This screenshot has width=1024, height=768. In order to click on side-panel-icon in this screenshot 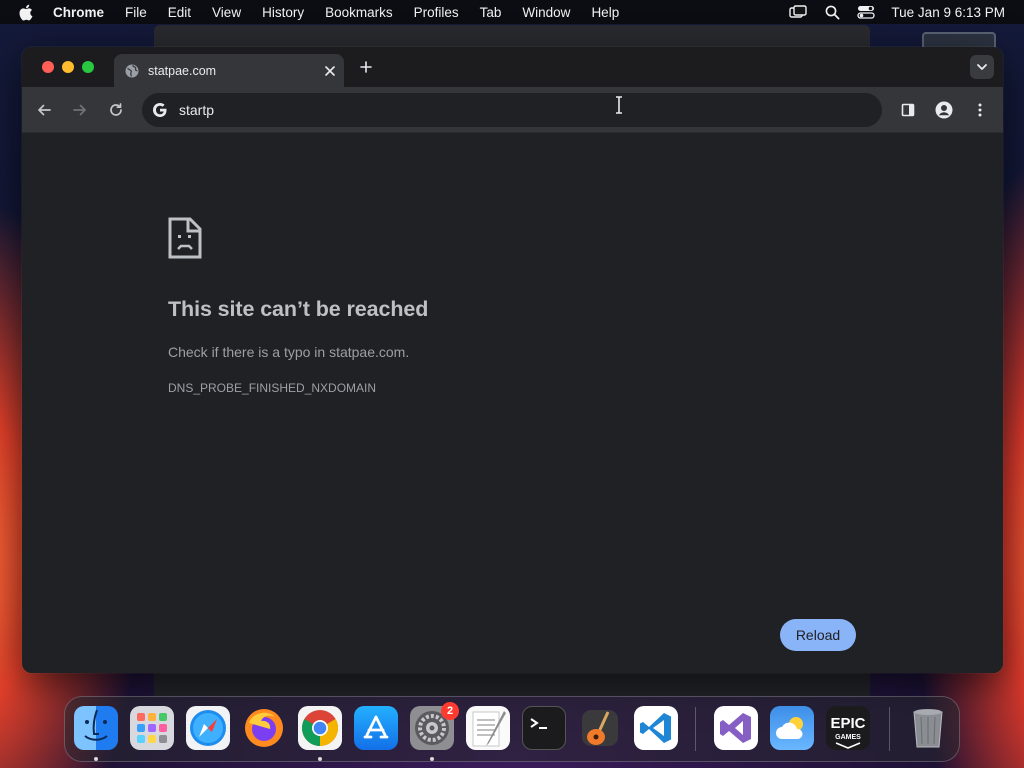, I will do `click(908, 110)`.